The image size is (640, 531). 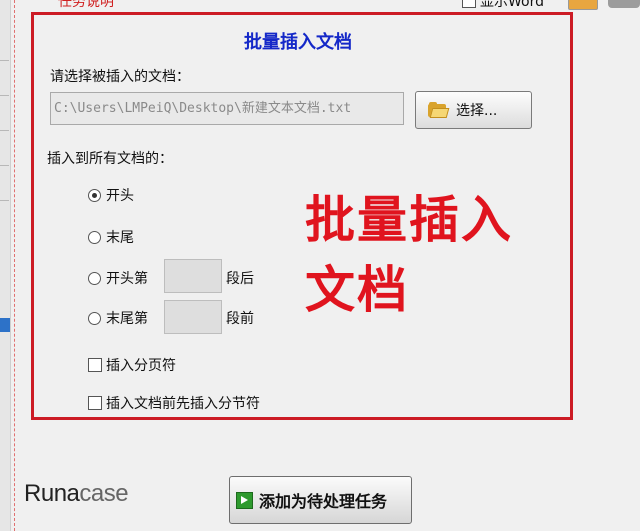 What do you see at coordinates (127, 319) in the screenshot?
I see `radio-end-nth-label: 末尾第` at bounding box center [127, 319].